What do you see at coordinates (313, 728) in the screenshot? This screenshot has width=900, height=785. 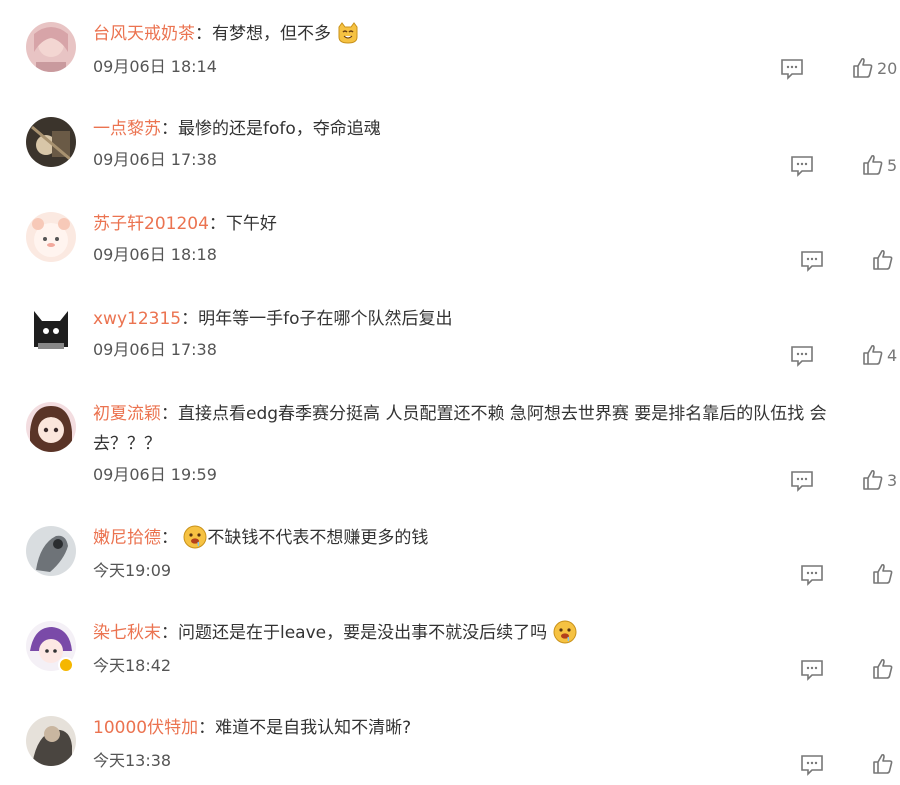 I see `comment-text: 难道不是自我认知不清晰?` at bounding box center [313, 728].